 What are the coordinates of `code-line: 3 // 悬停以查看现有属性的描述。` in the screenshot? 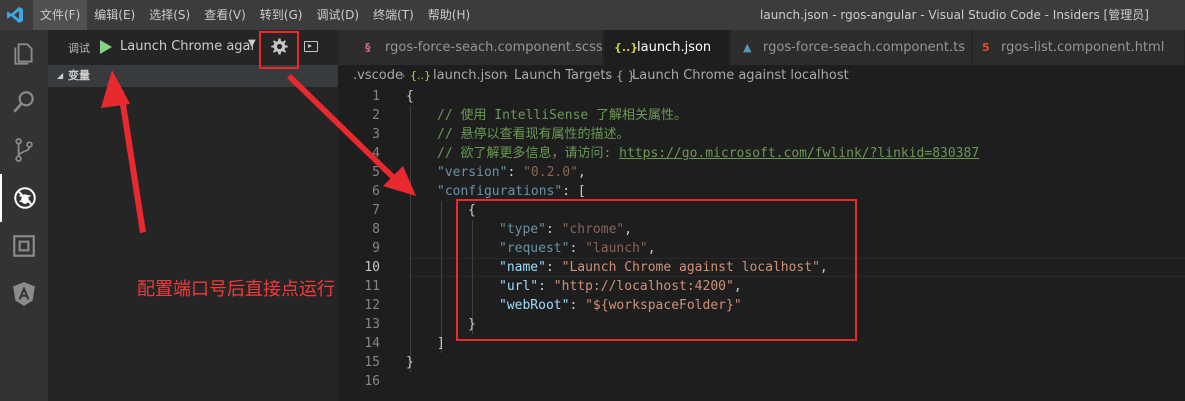 It's located at (761, 134).